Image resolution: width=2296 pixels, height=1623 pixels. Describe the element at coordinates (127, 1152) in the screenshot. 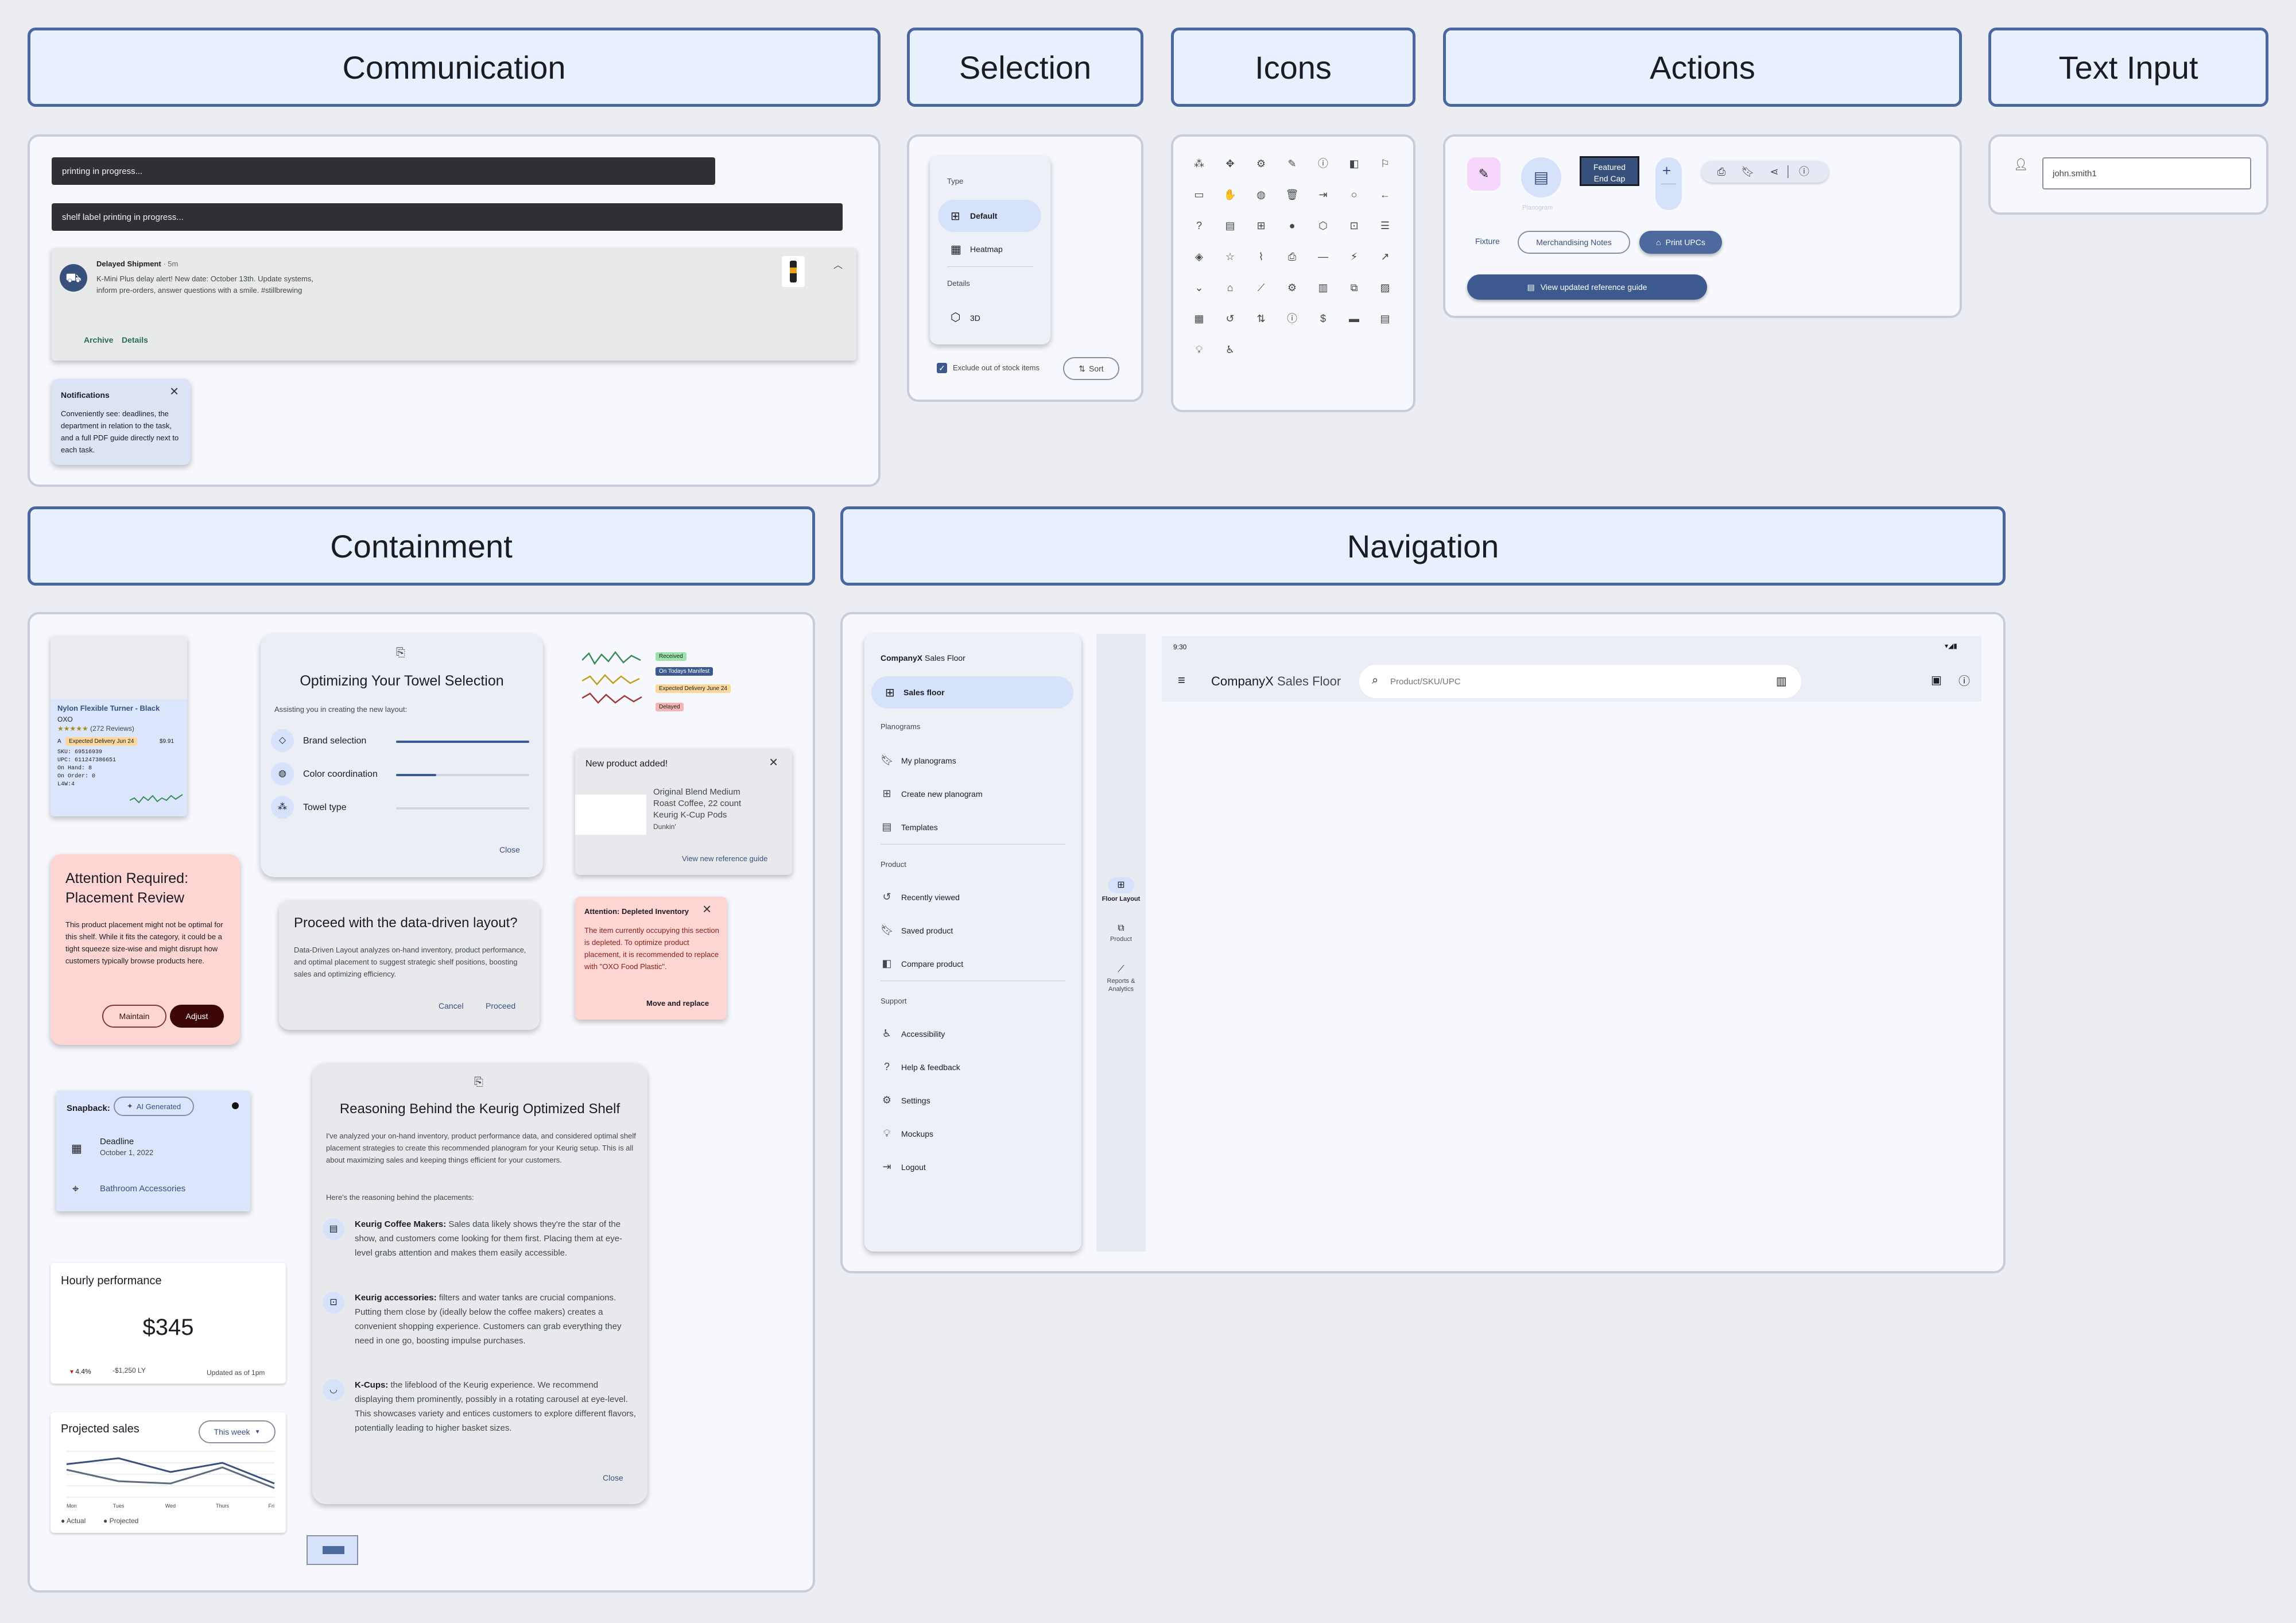

I see `deadline-date: October 1, 2022` at that location.